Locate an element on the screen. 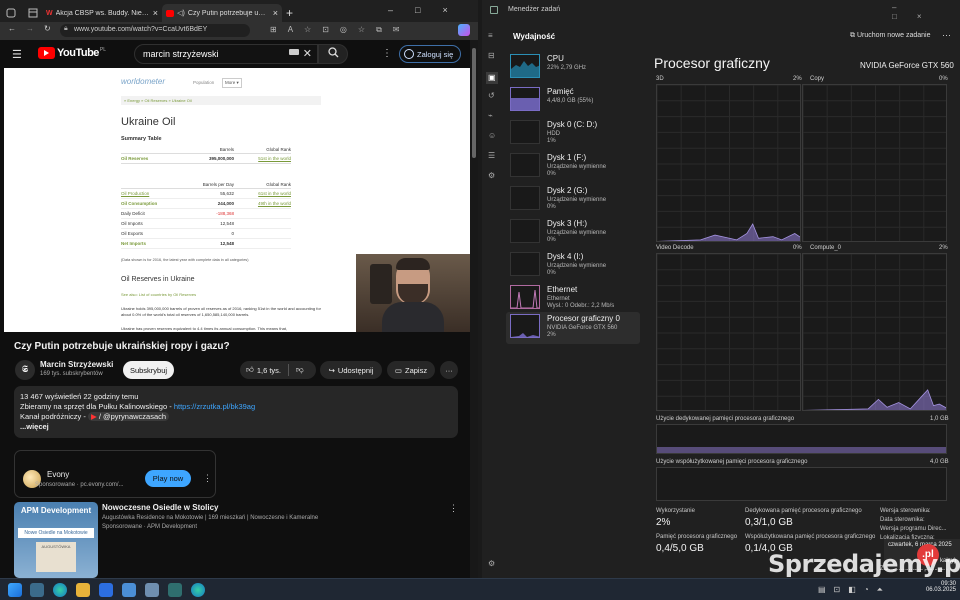 This screenshot has height=600, width=960. subscribe-button: Subskrybuj is located at coordinates (148, 370).